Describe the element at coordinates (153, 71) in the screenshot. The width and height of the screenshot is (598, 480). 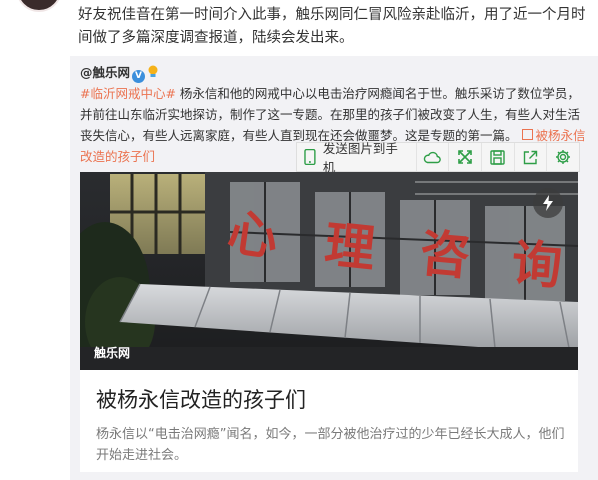
I see `lightbulb-icon` at that location.